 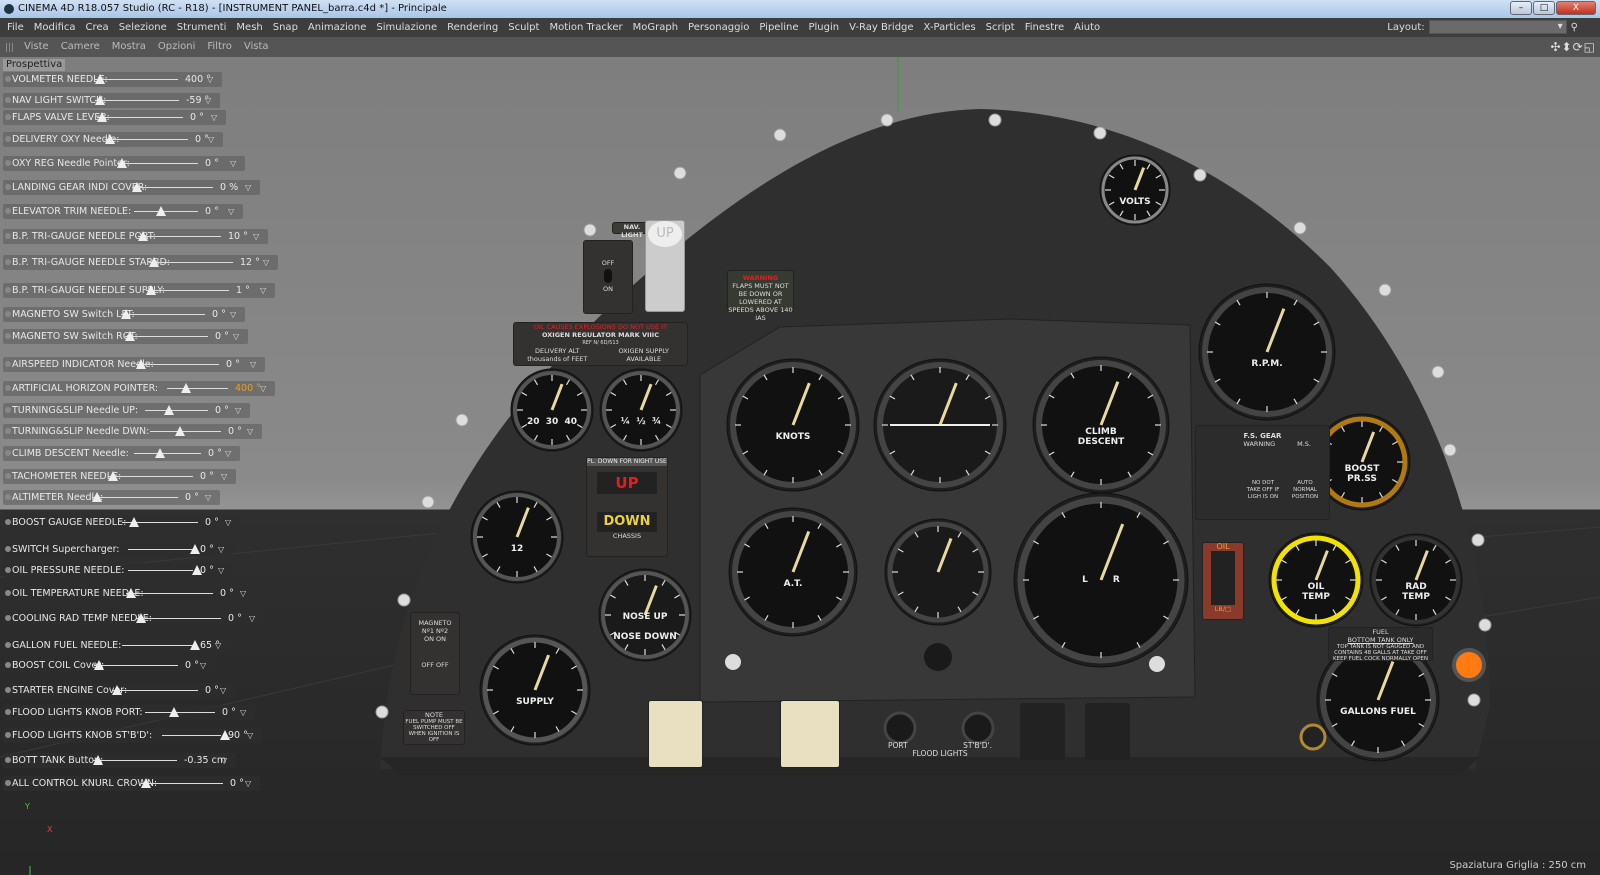 I want to click on panel-knob, so click(x=938, y=657).